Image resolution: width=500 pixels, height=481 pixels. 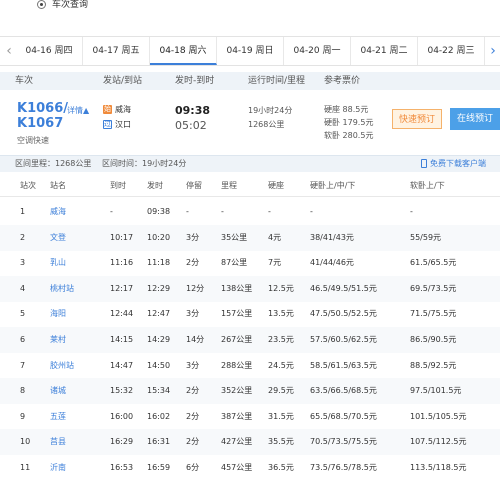 I want to click on stop-no: 10, so click(x=25, y=441).